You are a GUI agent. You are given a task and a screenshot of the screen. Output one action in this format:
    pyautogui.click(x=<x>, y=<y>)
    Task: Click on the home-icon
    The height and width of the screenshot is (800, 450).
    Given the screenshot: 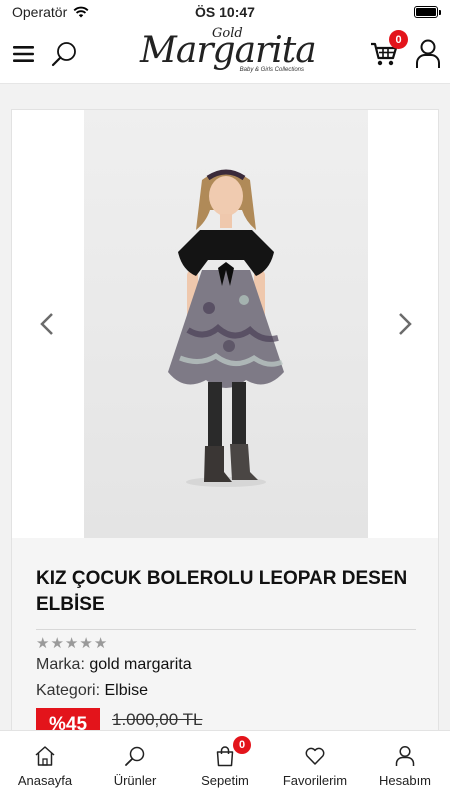 What is the action you would take?
    pyautogui.click(x=45, y=756)
    